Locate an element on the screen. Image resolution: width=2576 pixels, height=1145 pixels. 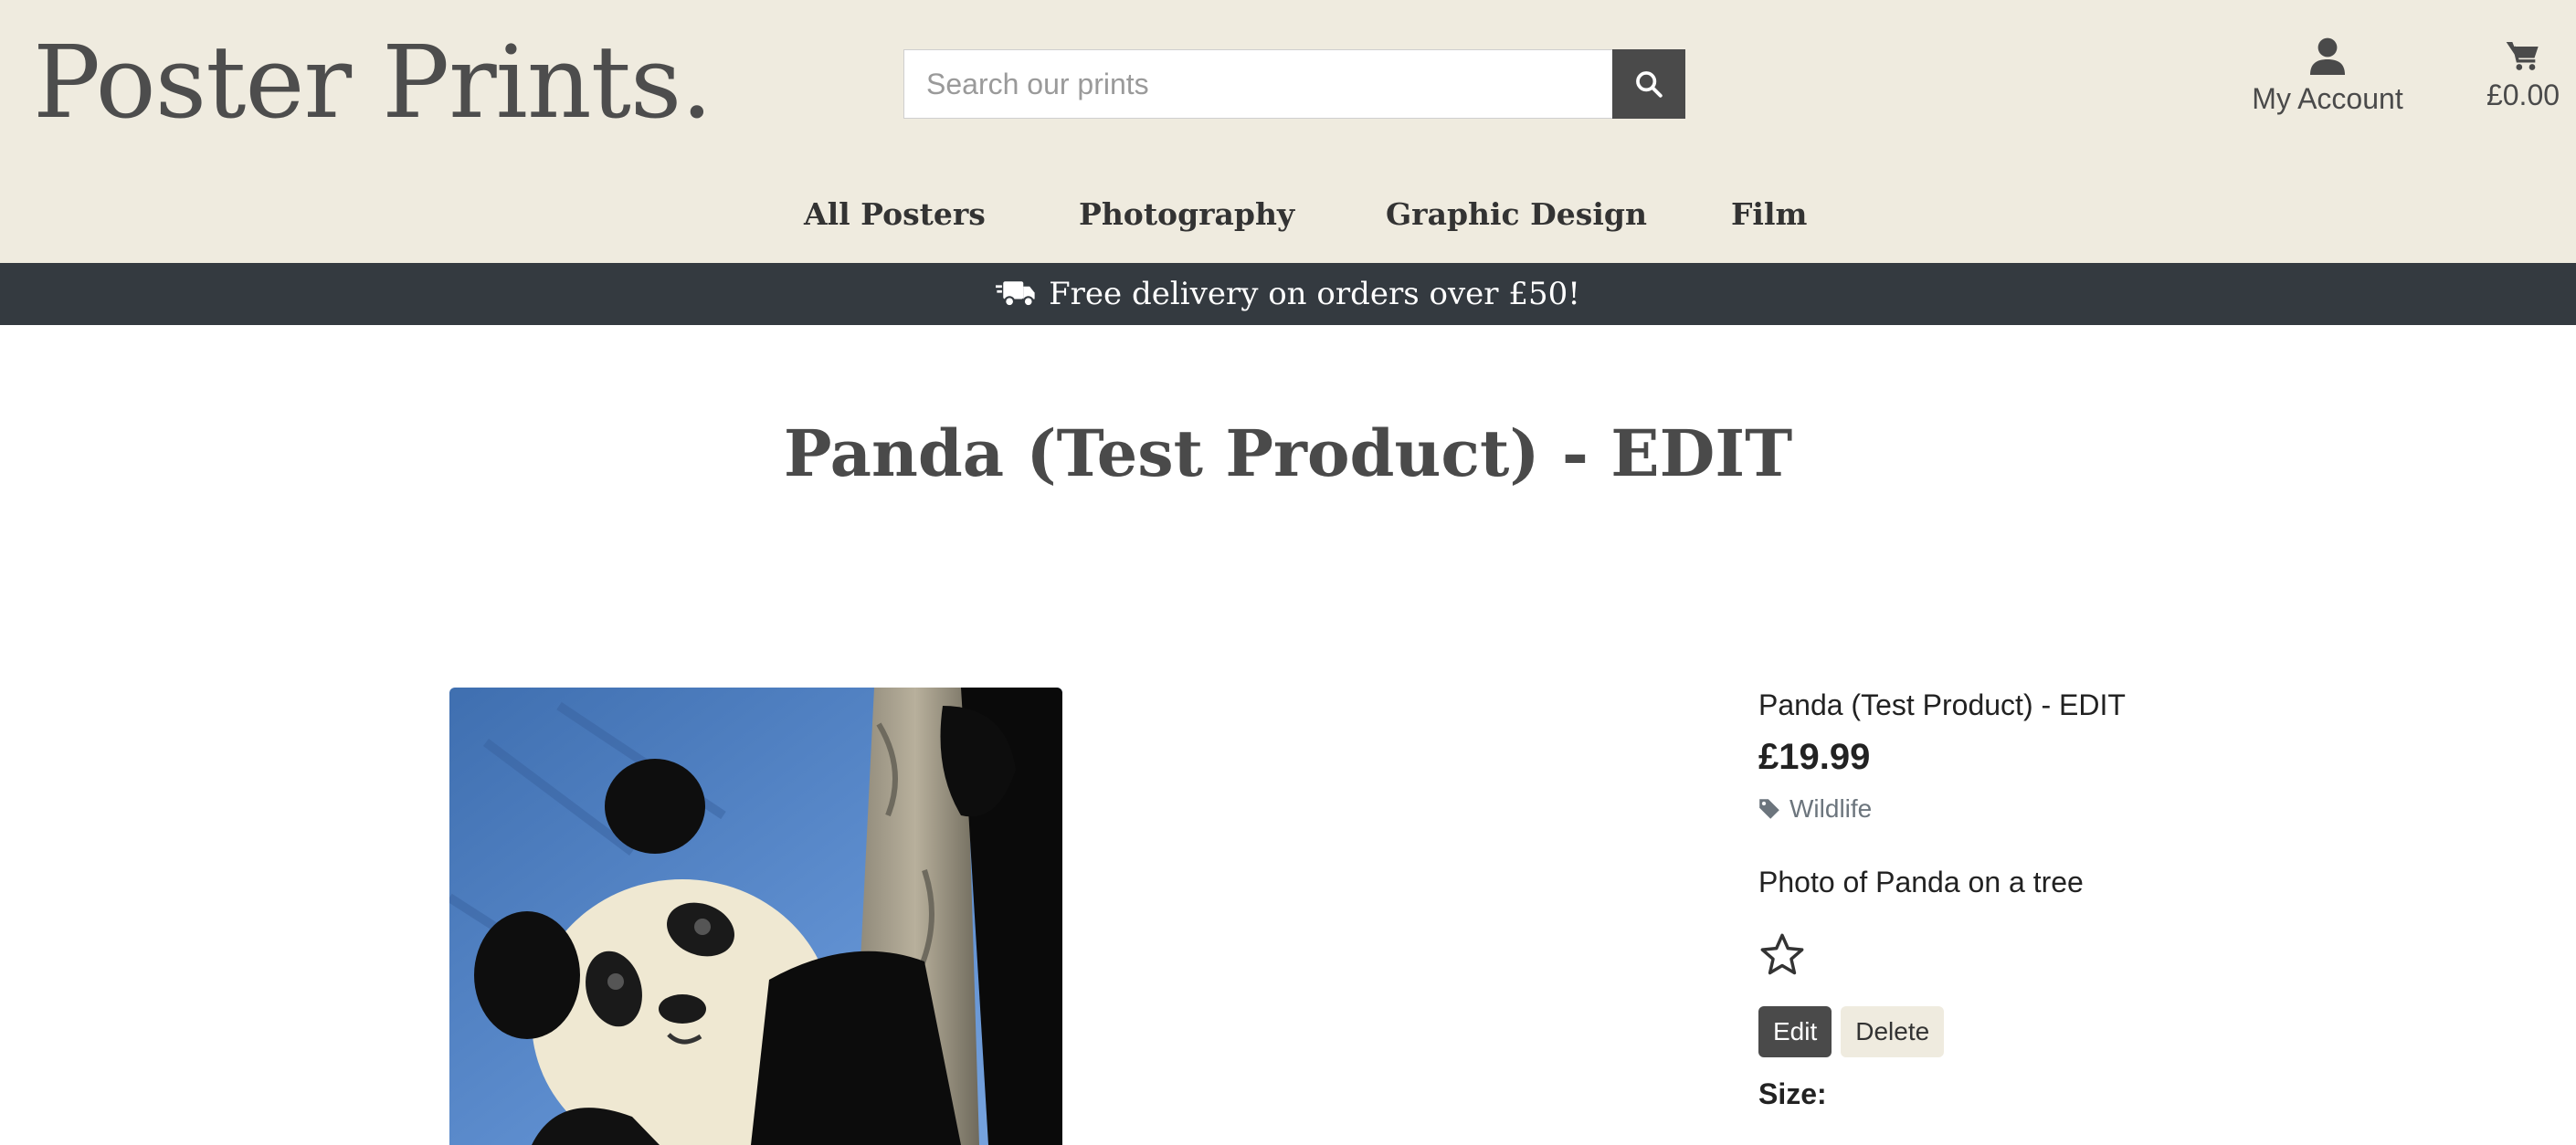
favourite-button is located at coordinates (1782, 955).